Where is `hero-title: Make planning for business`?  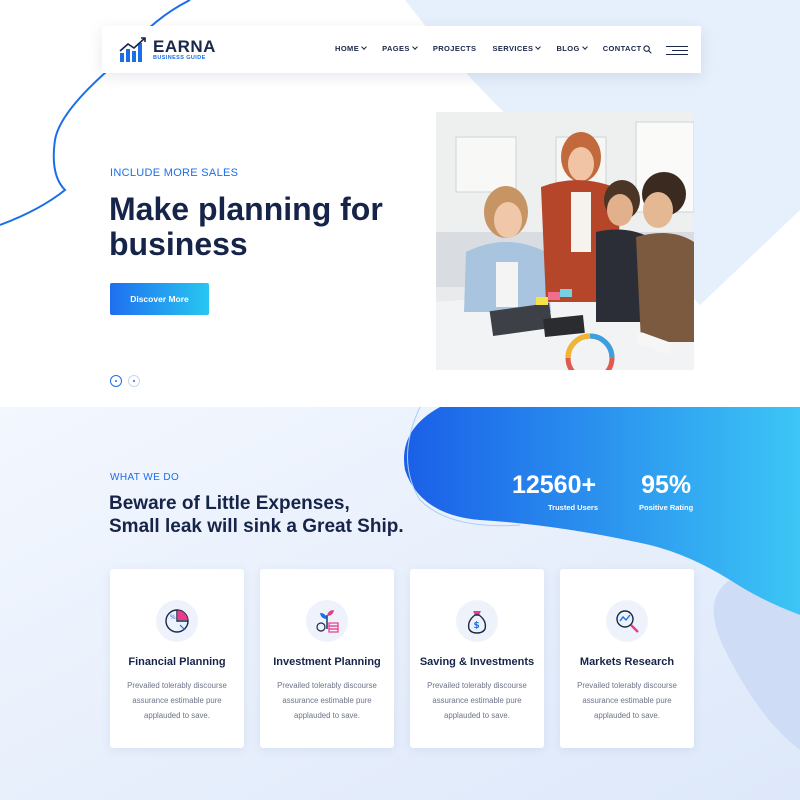 hero-title: Make planning for business is located at coordinates (246, 227).